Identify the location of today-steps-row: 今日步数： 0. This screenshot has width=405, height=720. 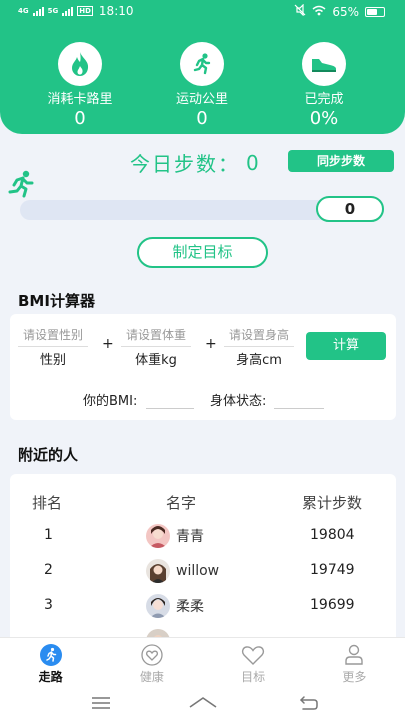
(194, 162).